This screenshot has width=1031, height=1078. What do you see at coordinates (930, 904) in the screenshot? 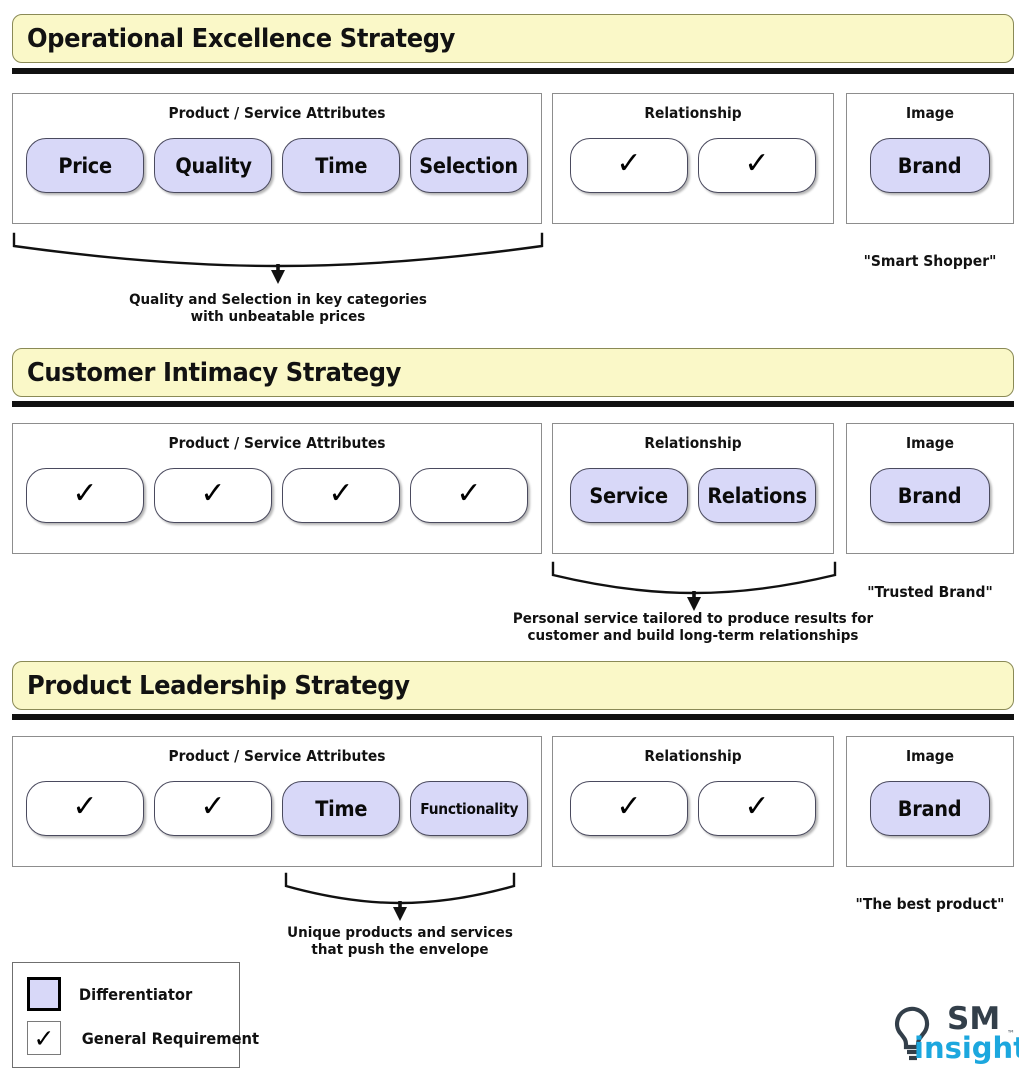
I see `image-tagline-3: "The best product"` at bounding box center [930, 904].